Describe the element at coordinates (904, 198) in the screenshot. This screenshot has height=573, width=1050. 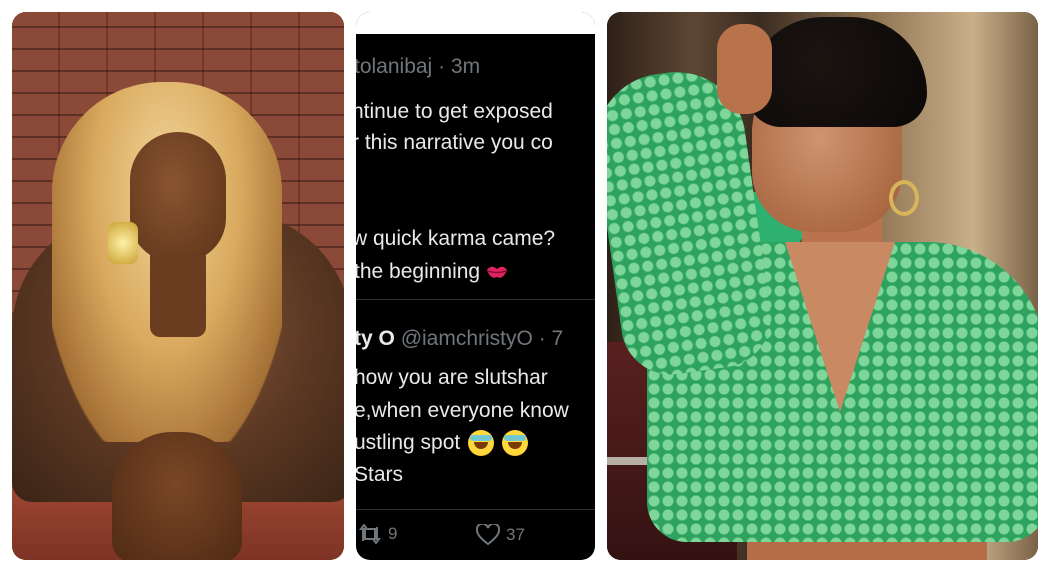
I see `hoop-earring` at that location.